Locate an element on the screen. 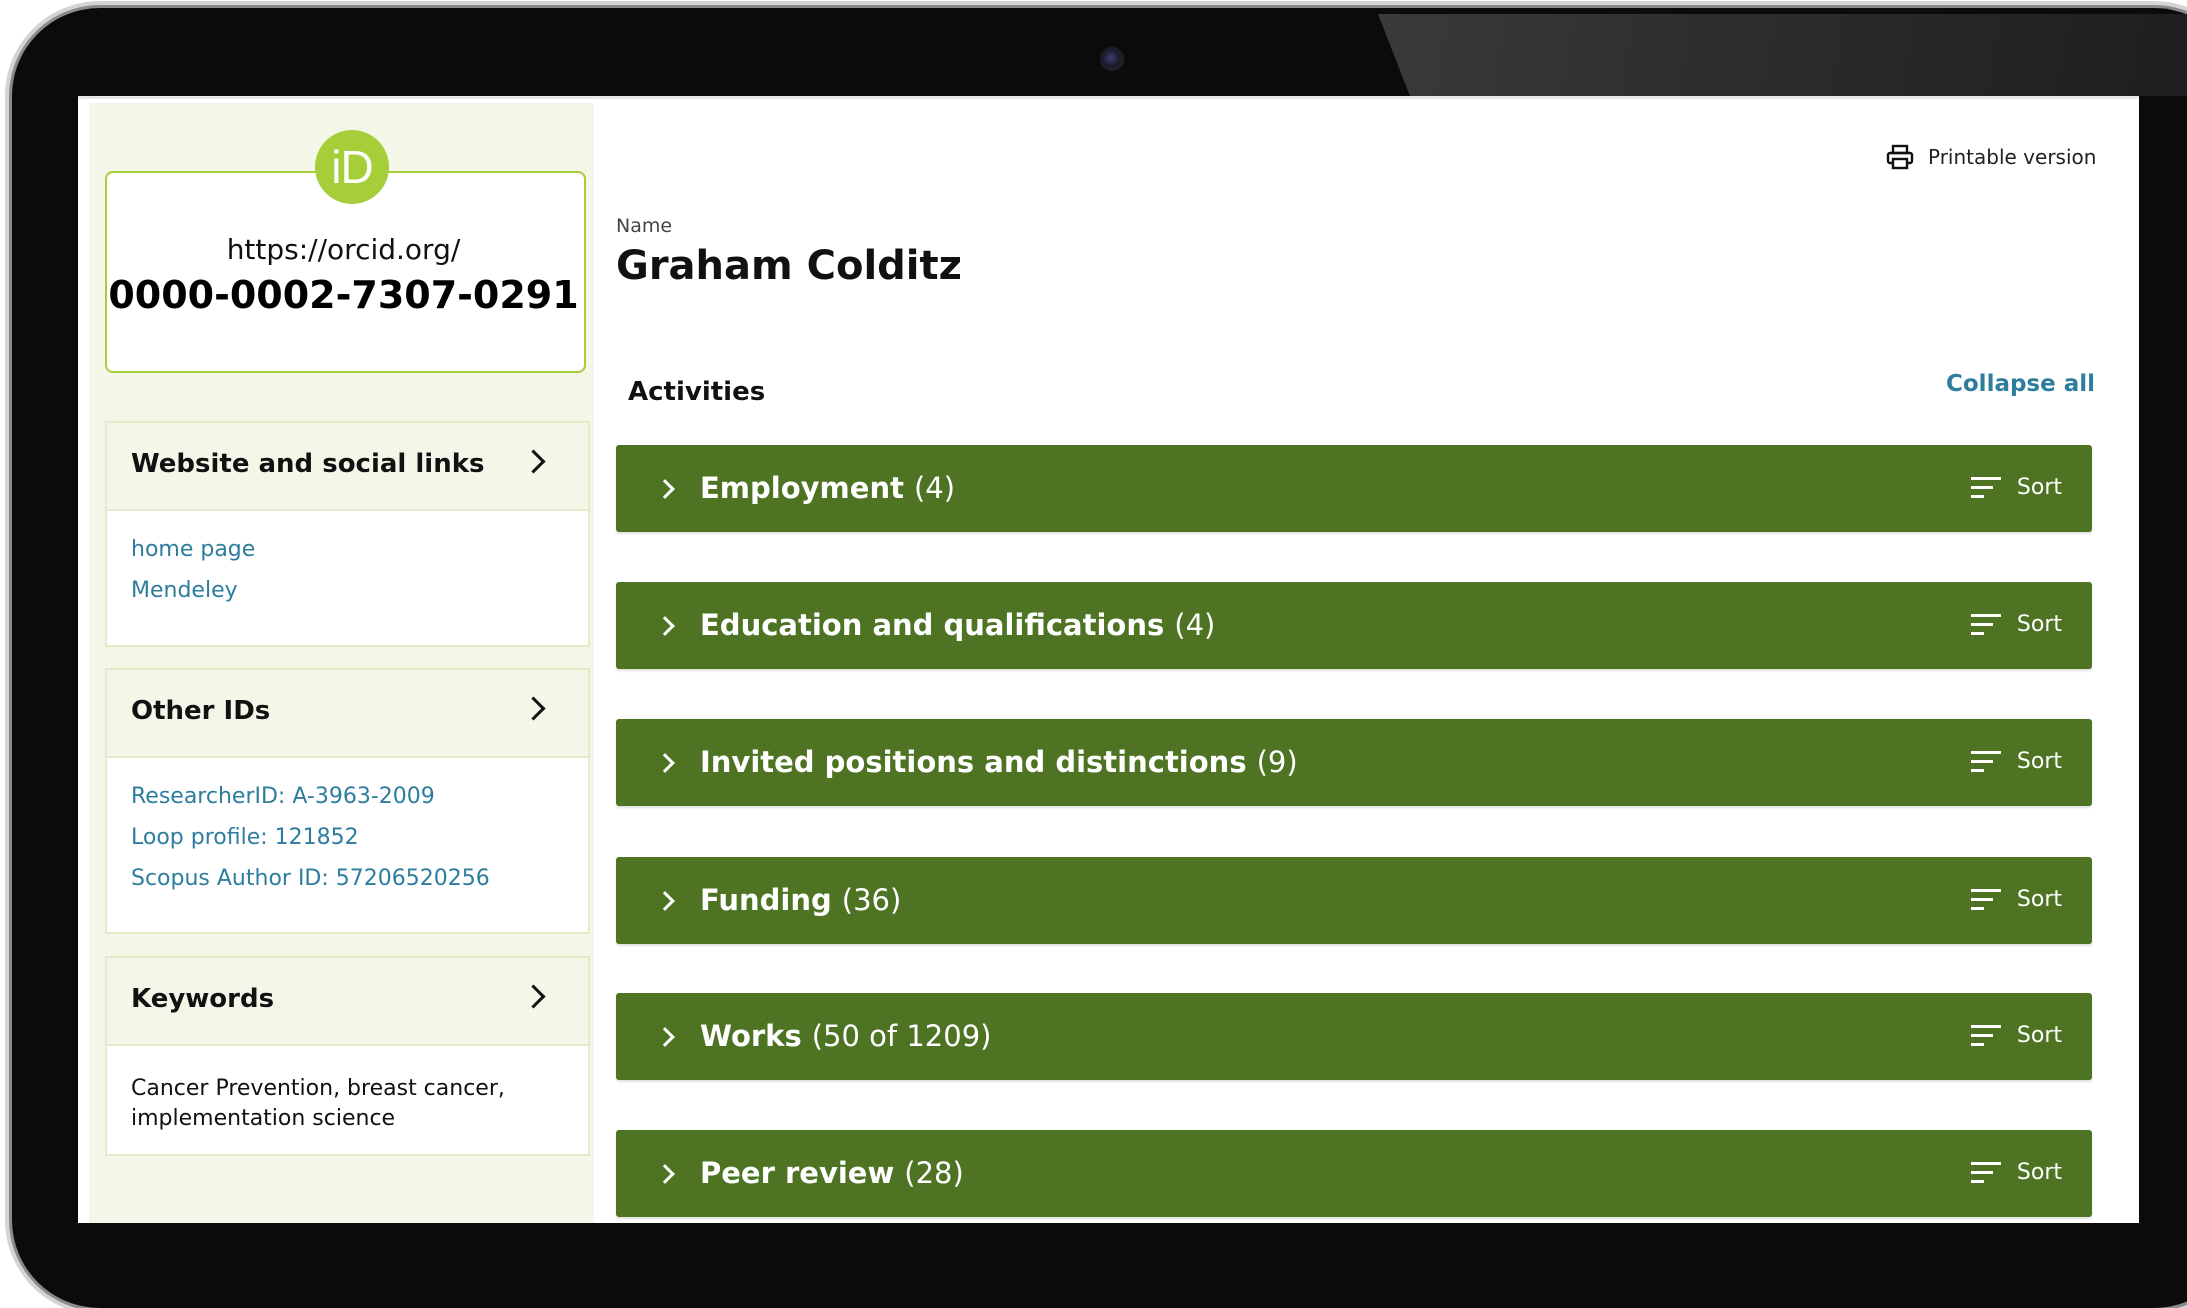 This screenshot has height=1308, width=2187. name-label: Name is located at coordinates (644, 226).